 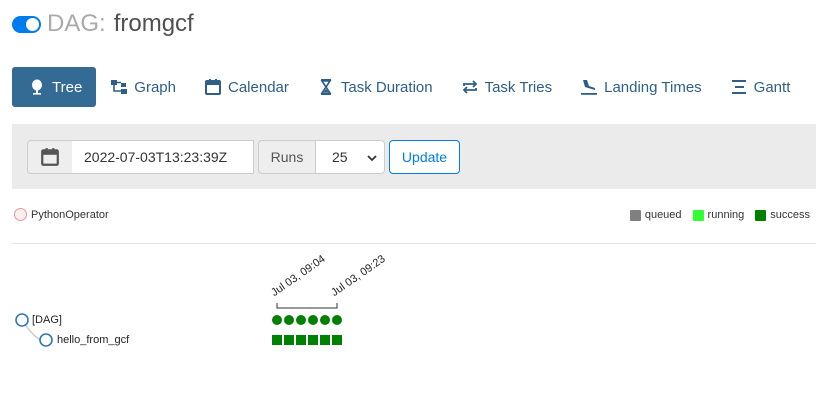 What do you see at coordinates (287, 157) in the screenshot?
I see `runs-label: Runs` at bounding box center [287, 157].